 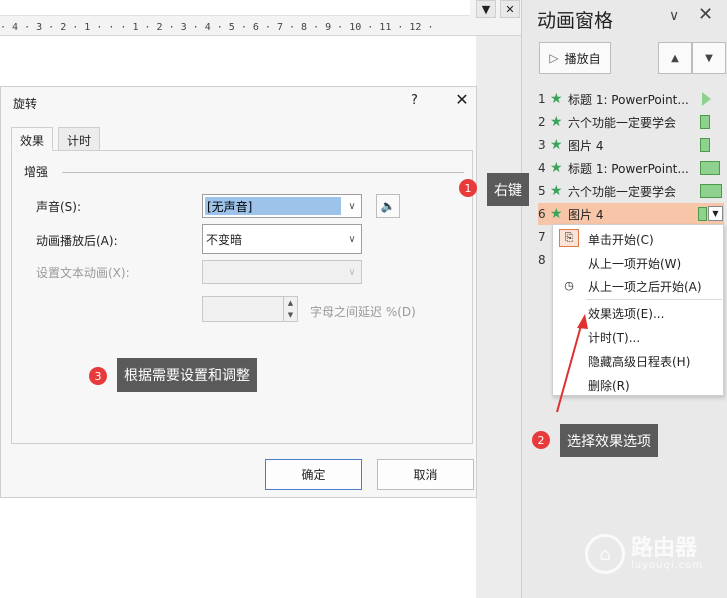 What do you see at coordinates (638, 384) in the screenshot?
I see `menu-item-remove: 删除(R)` at bounding box center [638, 384].